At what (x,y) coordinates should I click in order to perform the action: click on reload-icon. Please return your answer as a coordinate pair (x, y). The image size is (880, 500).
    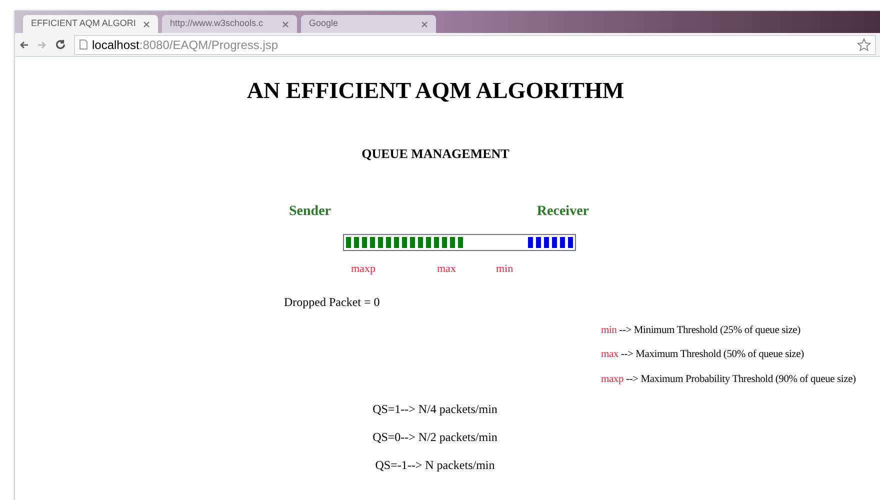
    Looking at the image, I should click on (60, 44).